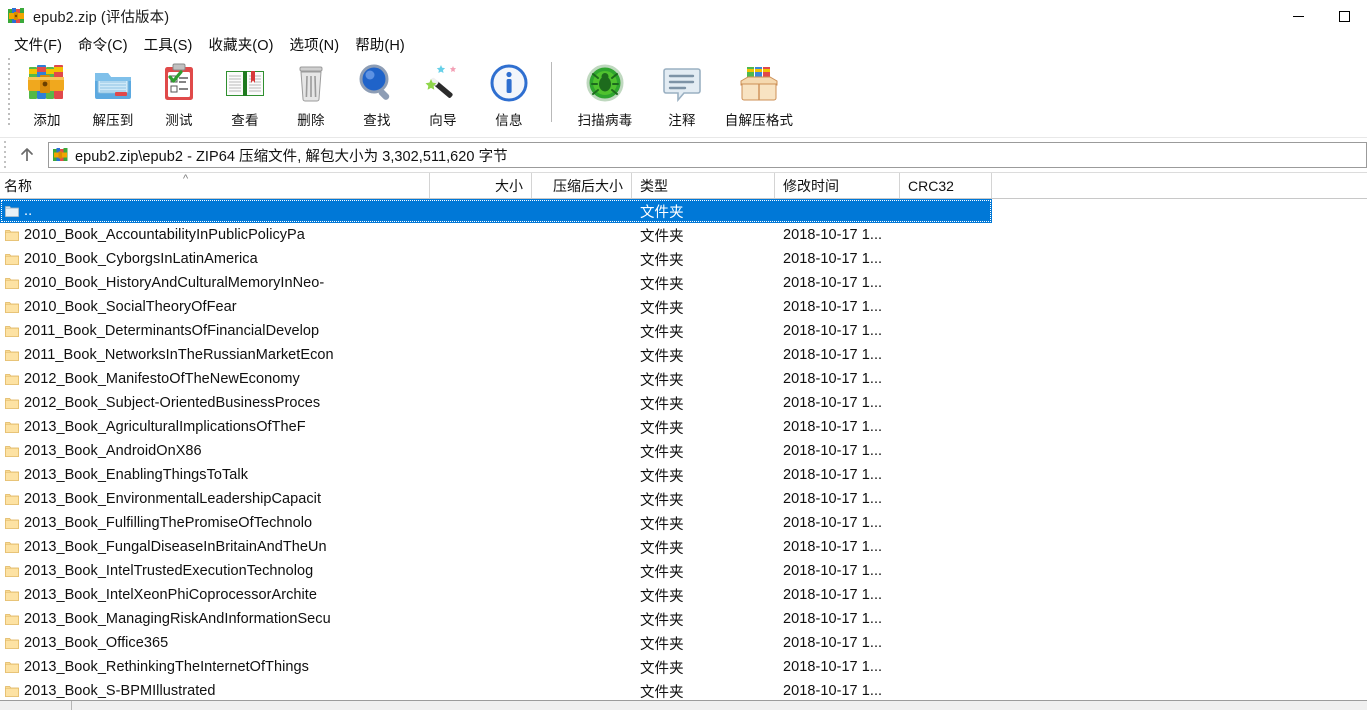  I want to click on test-button-label: 测试, so click(179, 120).